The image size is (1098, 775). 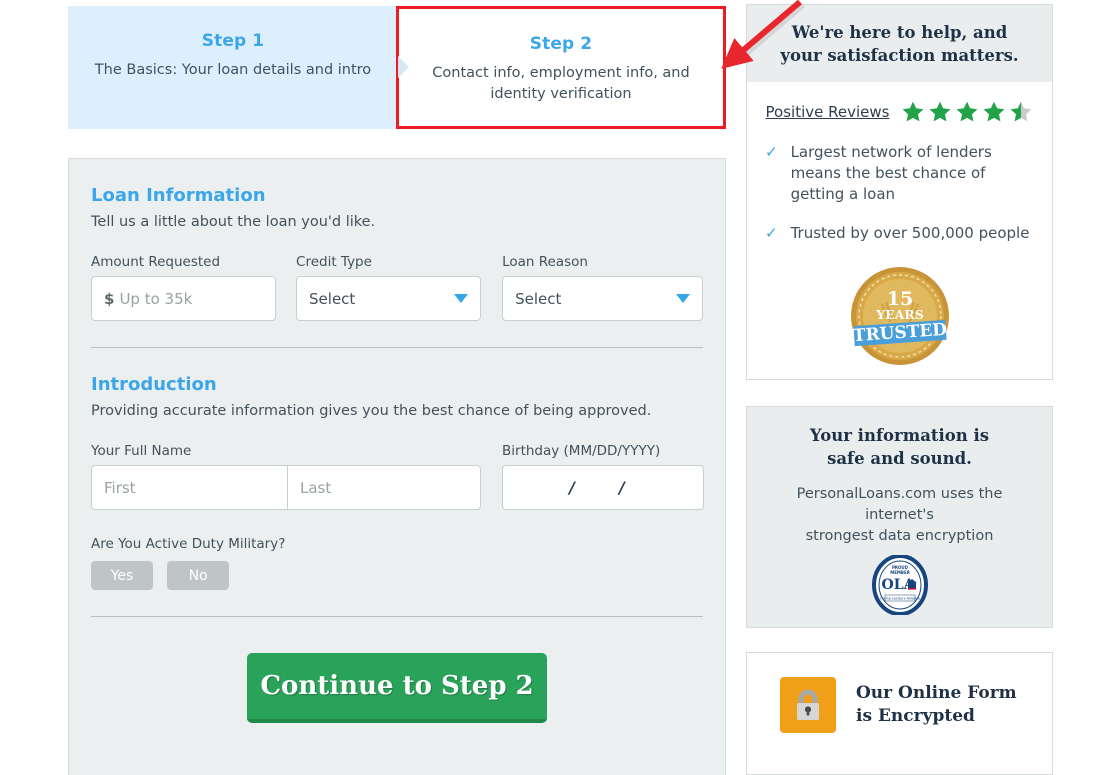 I want to click on security-body-line-2: strongest data encryption, so click(x=899, y=536).